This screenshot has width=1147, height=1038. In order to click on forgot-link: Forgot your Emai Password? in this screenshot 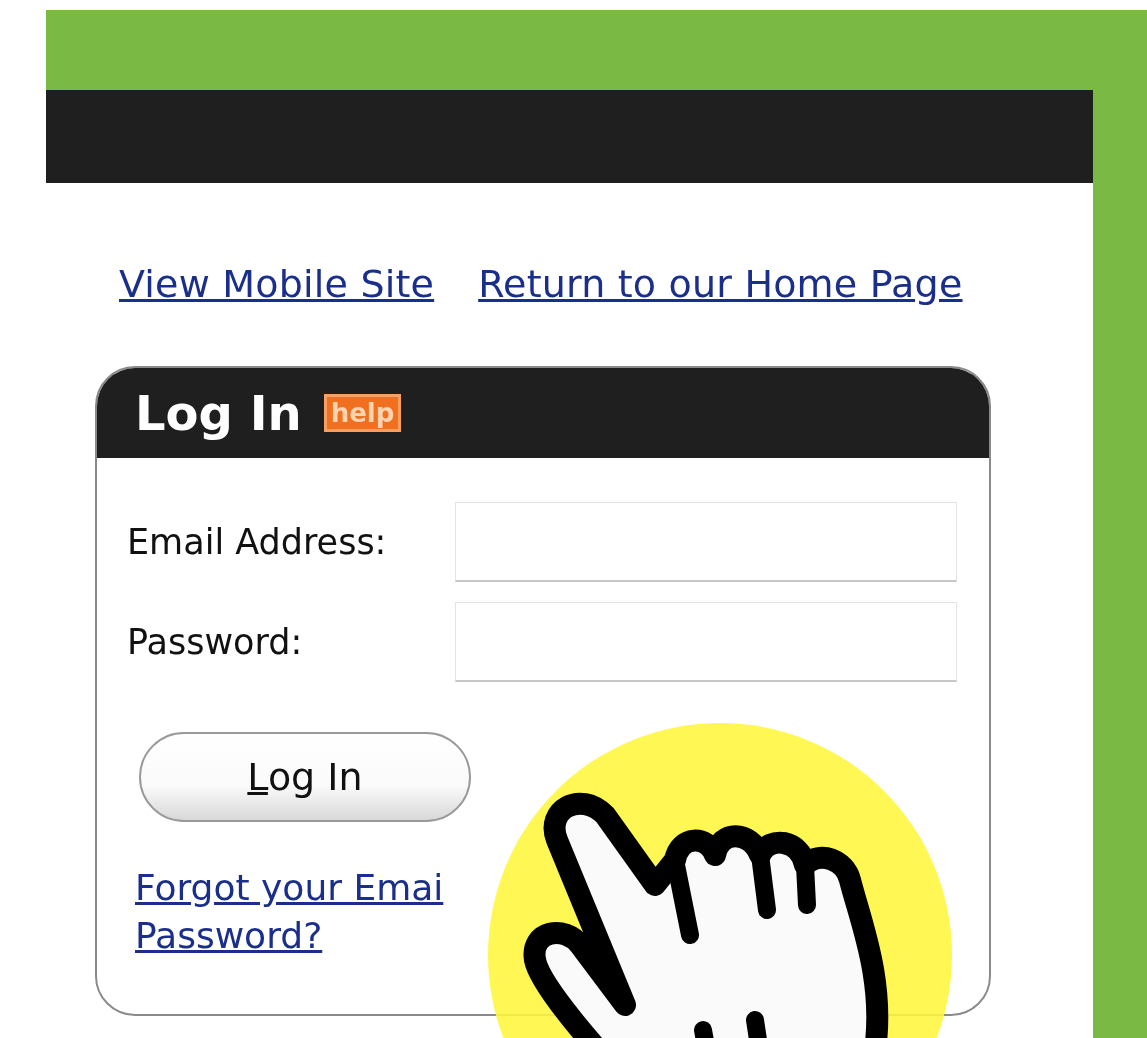, I will do `click(289, 912)`.